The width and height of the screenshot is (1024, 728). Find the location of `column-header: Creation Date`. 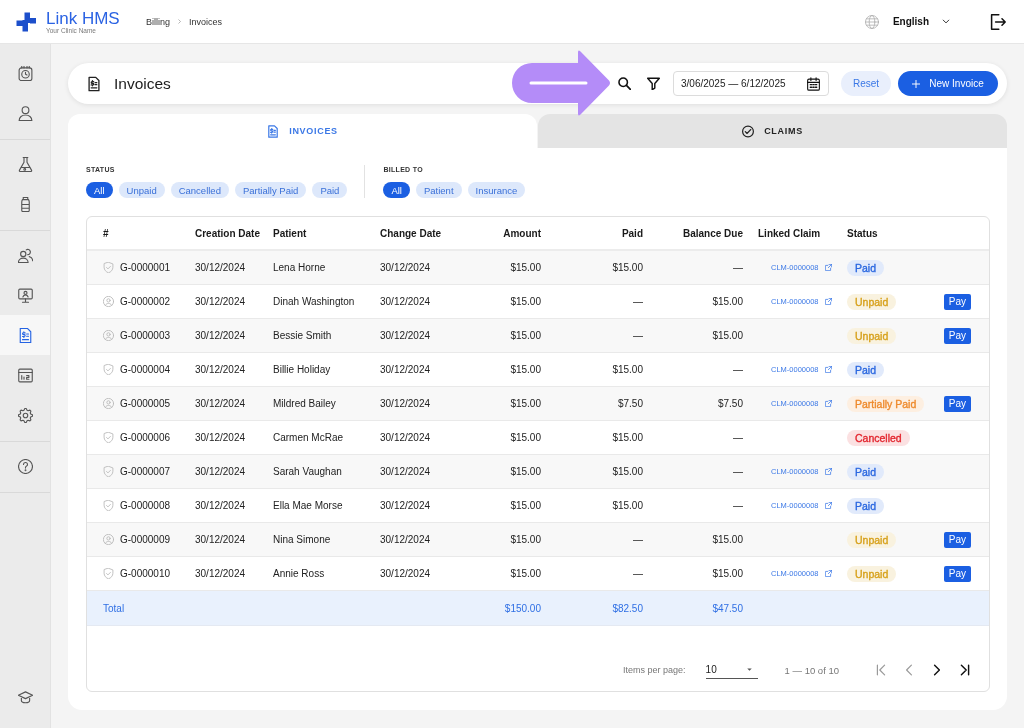

column-header: Creation Date is located at coordinates (227, 233).